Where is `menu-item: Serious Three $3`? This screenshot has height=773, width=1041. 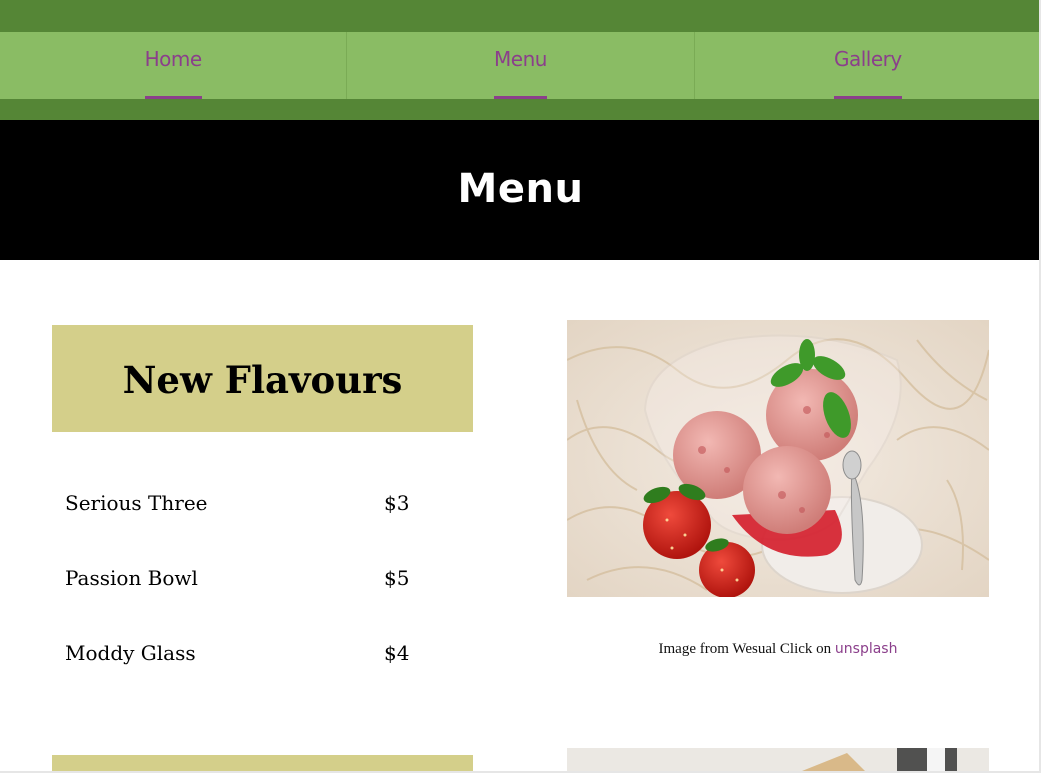
menu-item: Serious Three $3 is located at coordinates (240, 523).